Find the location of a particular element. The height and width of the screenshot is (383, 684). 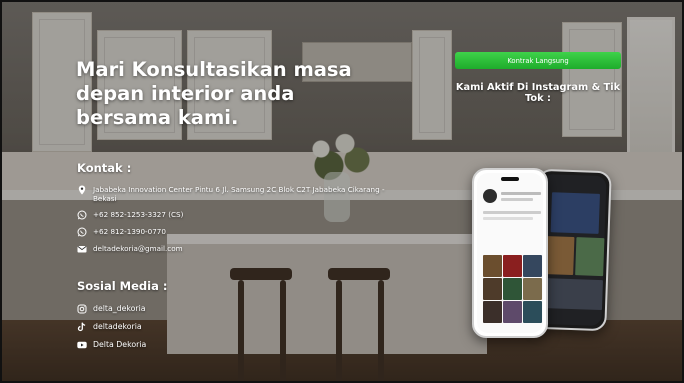

phone-mockup-instagram is located at coordinates (510, 253).